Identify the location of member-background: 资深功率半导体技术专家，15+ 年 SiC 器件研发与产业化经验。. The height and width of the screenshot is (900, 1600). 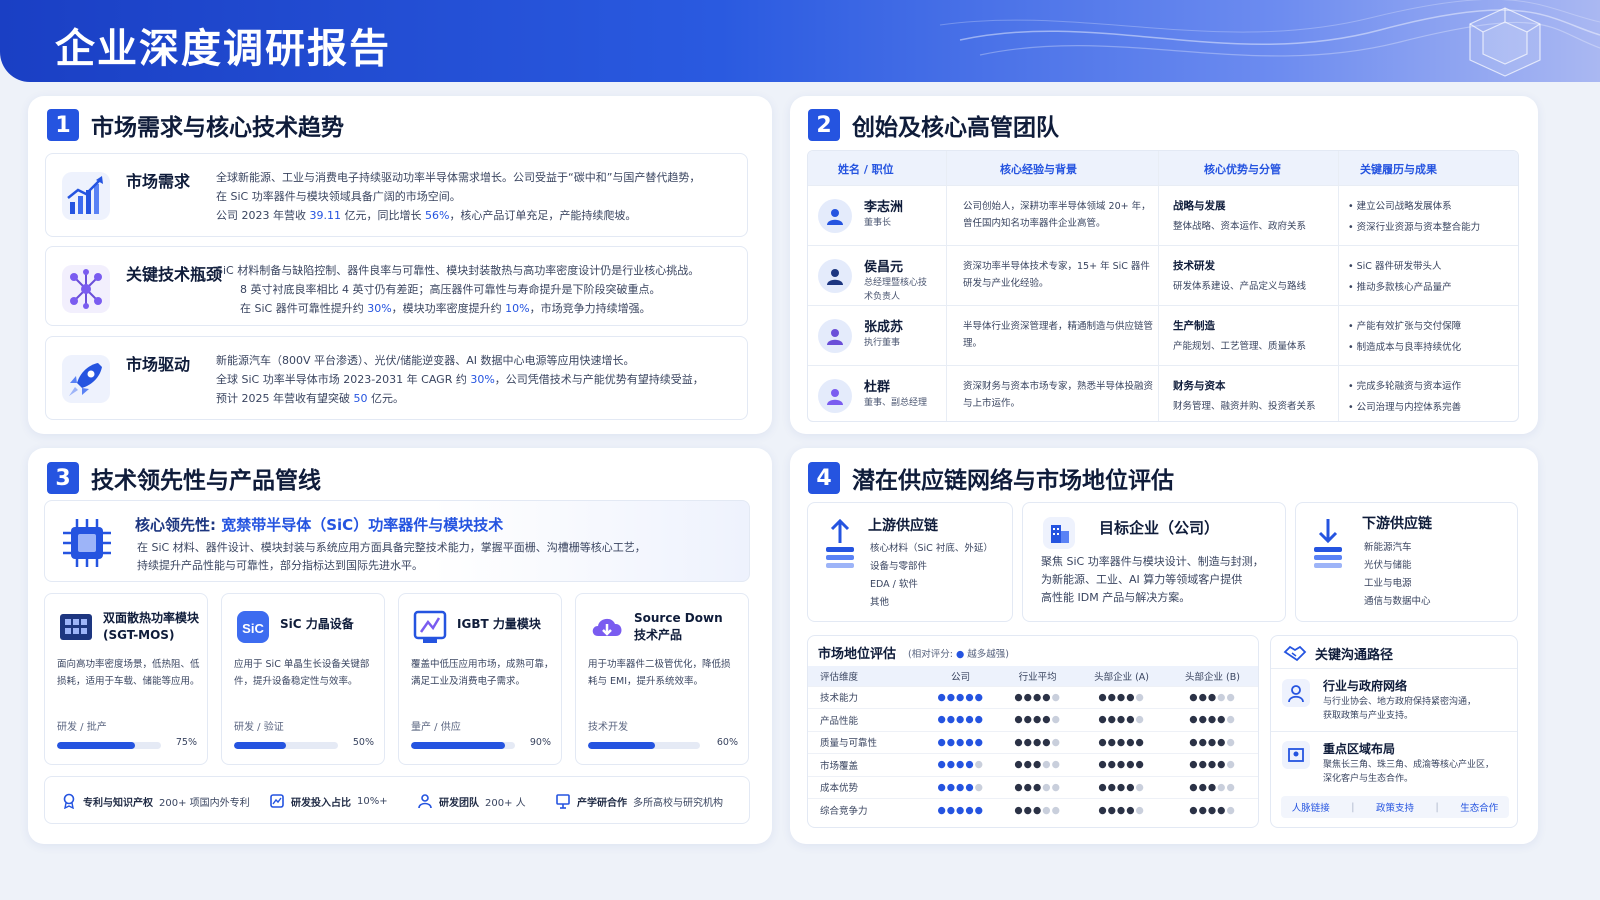
(1056, 275).